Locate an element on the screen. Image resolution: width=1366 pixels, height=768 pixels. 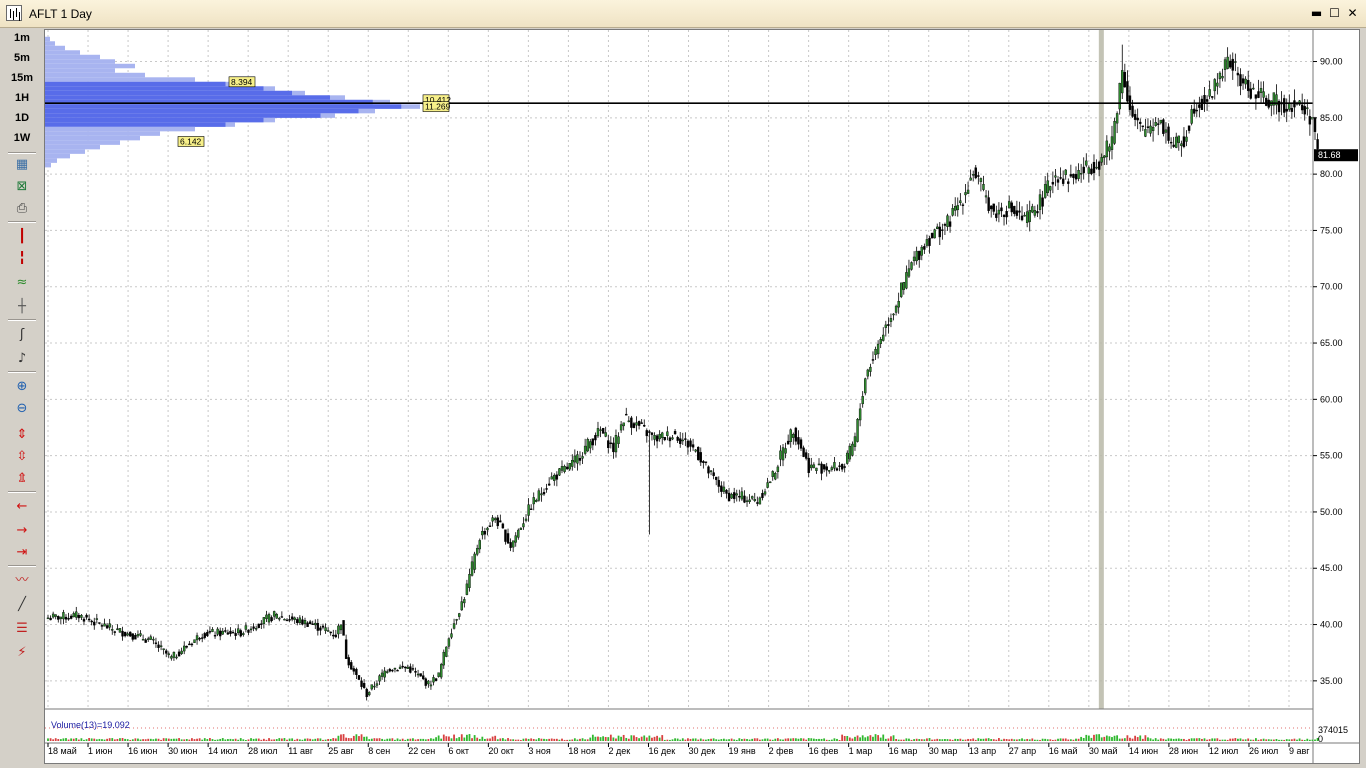
maximize-button: ☐ is located at coordinates (1334, 13).